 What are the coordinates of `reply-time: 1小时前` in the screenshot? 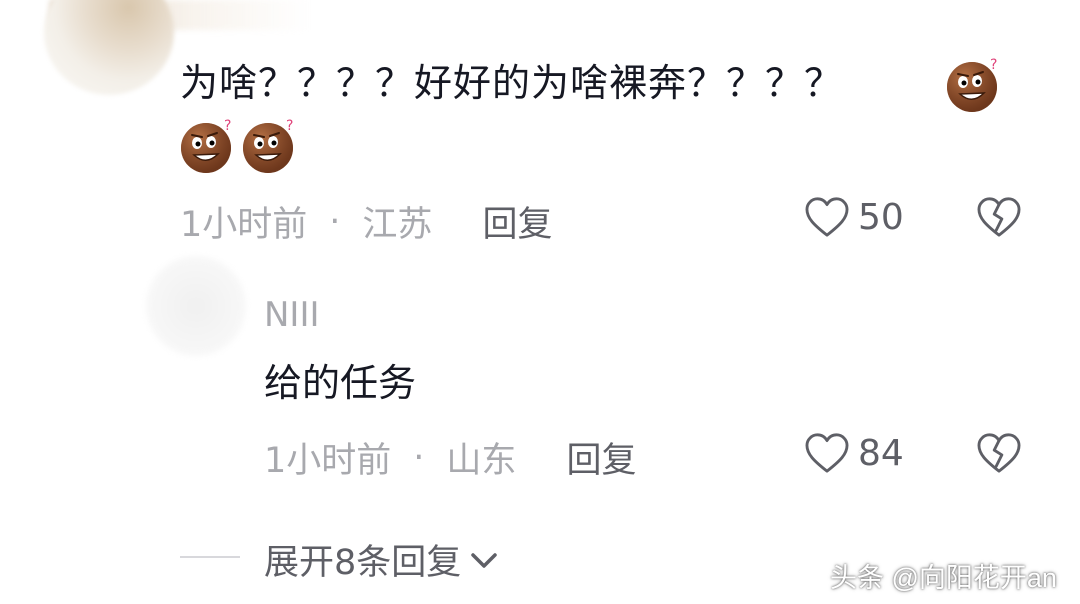 It's located at (328, 461).